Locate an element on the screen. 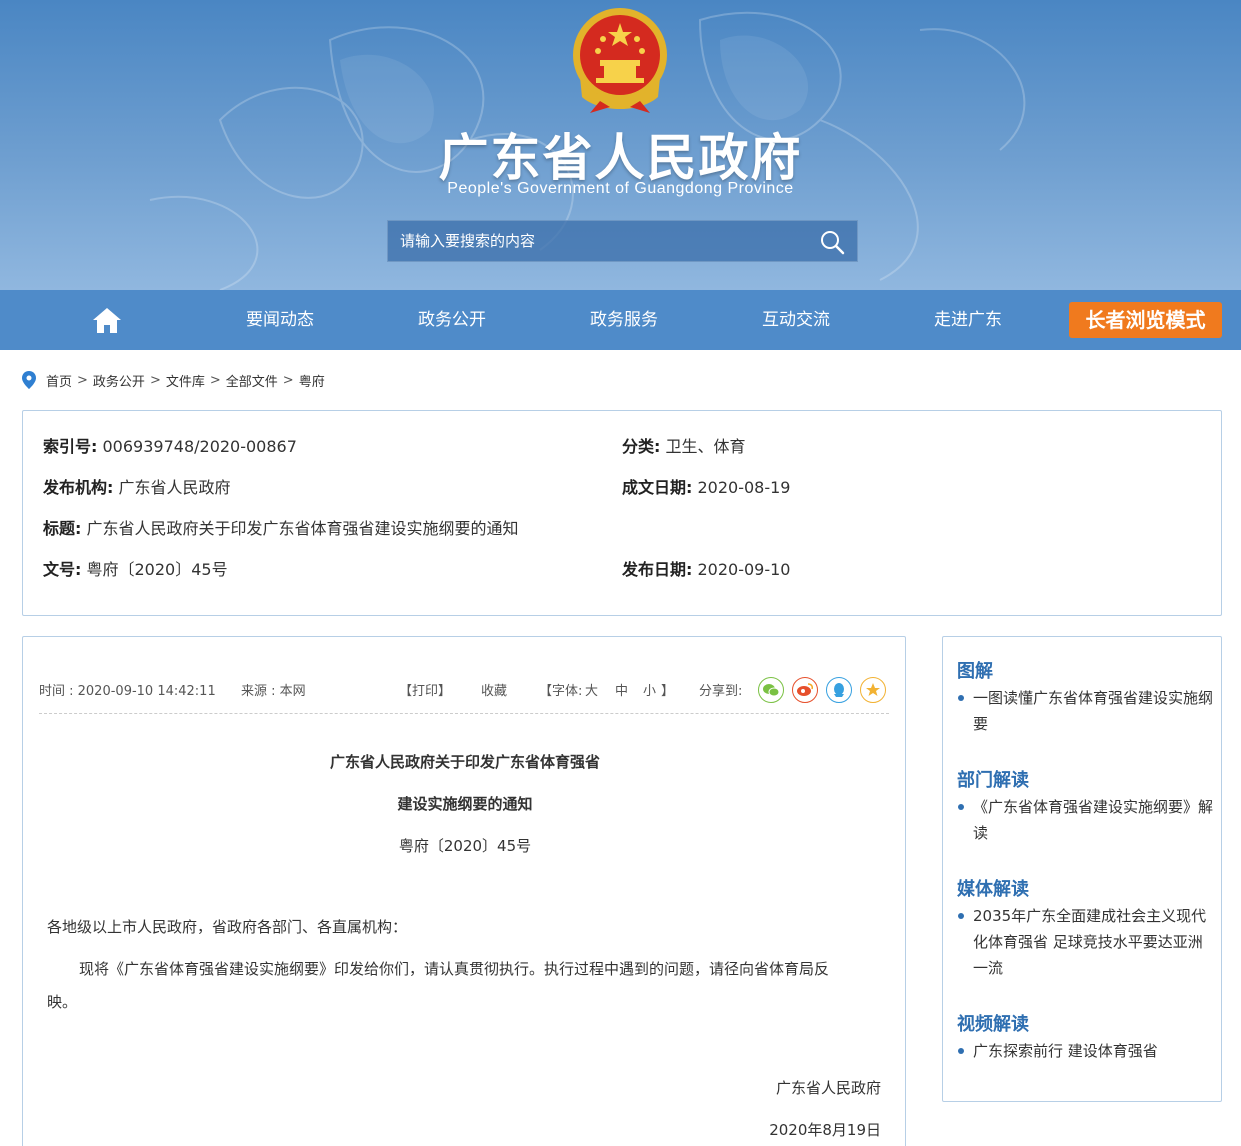  national-emblem is located at coordinates (620, 60).